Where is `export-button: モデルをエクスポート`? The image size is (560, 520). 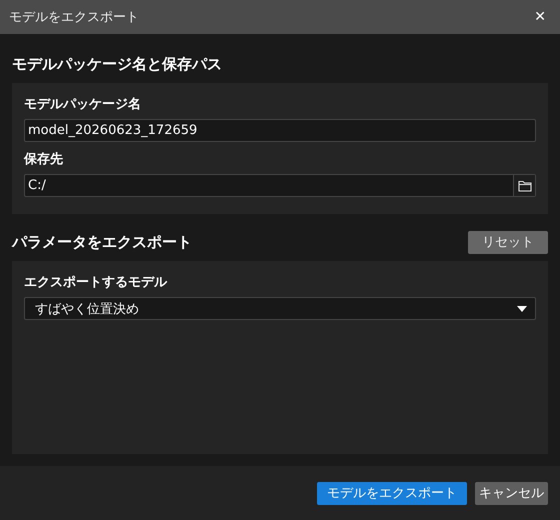
export-button: モデルをエクスポート is located at coordinates (392, 493).